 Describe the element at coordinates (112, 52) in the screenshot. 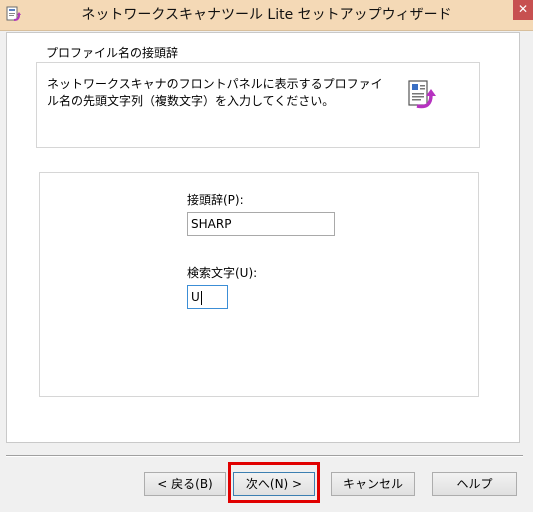

I see `group-title: プロファイル名の接頭辞` at that location.